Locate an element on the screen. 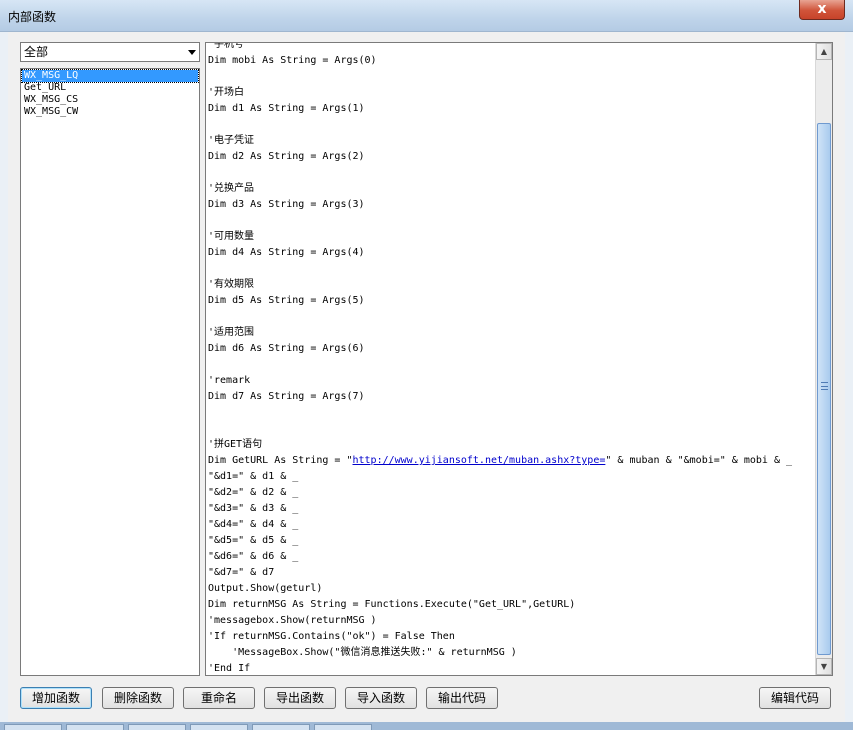  scroll-down-icon: ▼ is located at coordinates (824, 666).